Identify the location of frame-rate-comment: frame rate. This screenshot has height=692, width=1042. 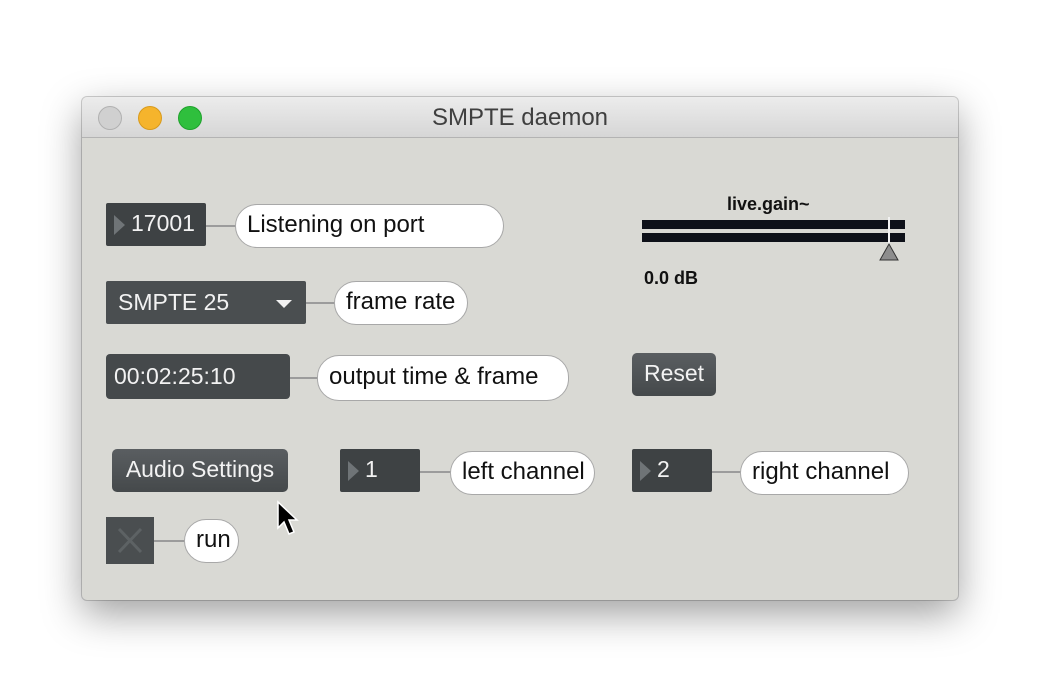
(401, 303).